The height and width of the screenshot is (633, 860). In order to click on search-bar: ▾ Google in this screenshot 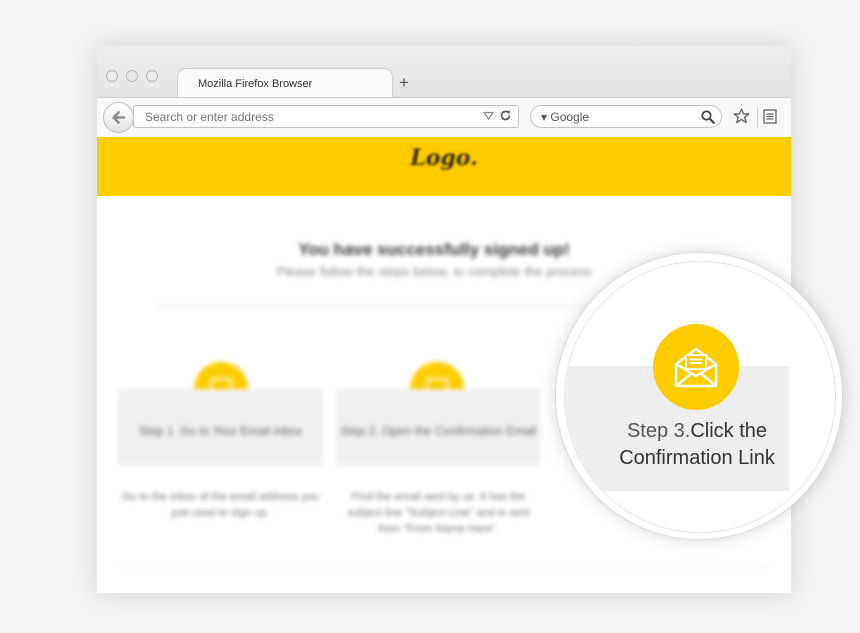, I will do `click(626, 116)`.